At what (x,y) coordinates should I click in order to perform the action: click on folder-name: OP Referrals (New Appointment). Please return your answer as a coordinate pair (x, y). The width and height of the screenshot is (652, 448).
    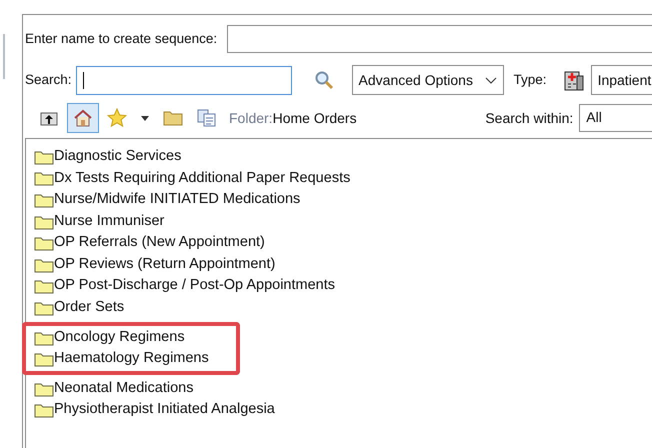
    Looking at the image, I should click on (159, 243).